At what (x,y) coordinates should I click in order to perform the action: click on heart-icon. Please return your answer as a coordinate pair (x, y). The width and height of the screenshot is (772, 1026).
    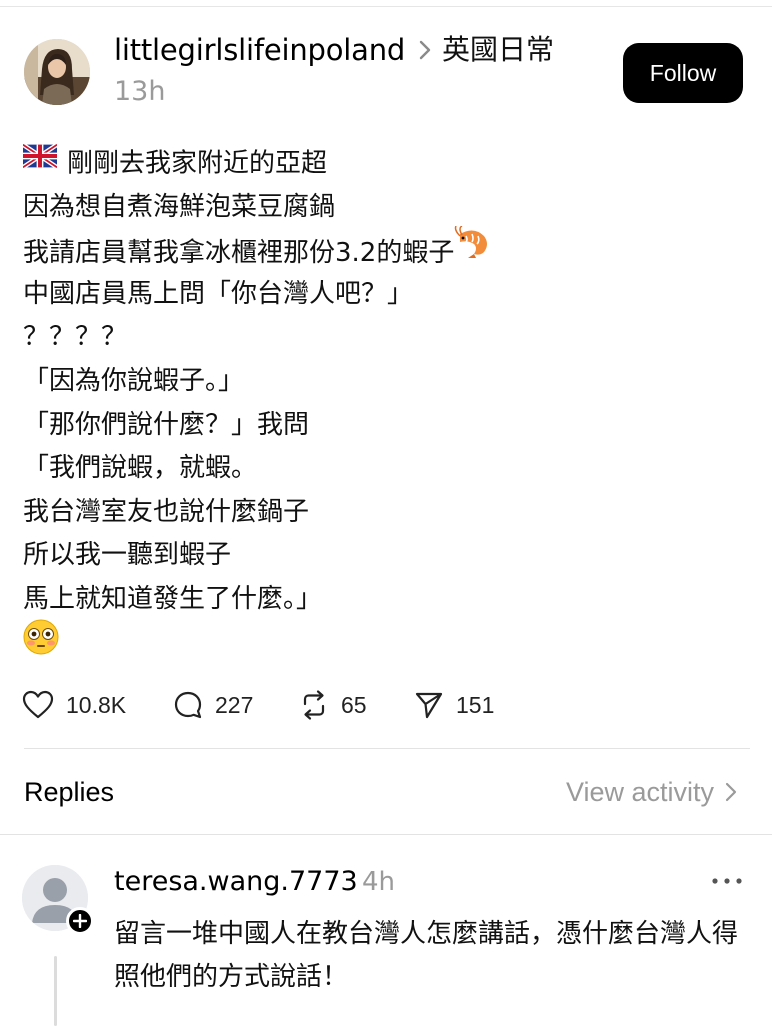
    Looking at the image, I should click on (38, 704).